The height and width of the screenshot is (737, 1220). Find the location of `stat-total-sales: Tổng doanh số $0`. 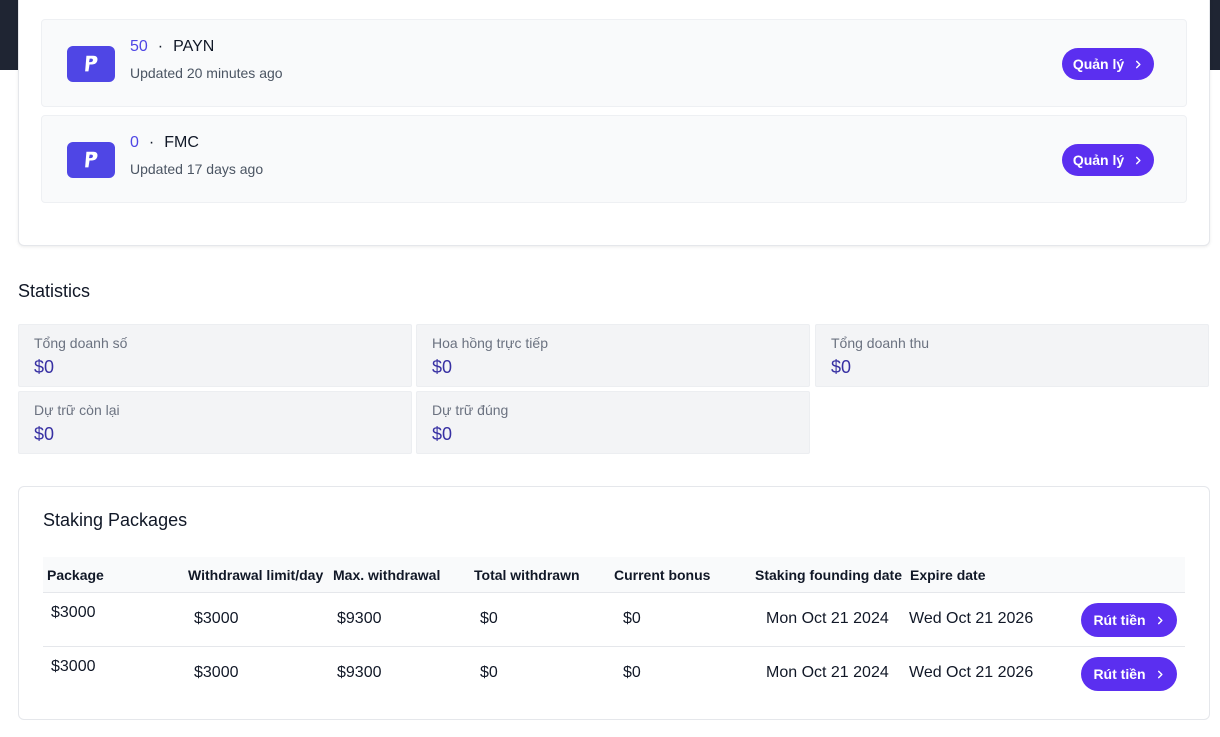

stat-total-sales: Tổng doanh số $0 is located at coordinates (215, 355).